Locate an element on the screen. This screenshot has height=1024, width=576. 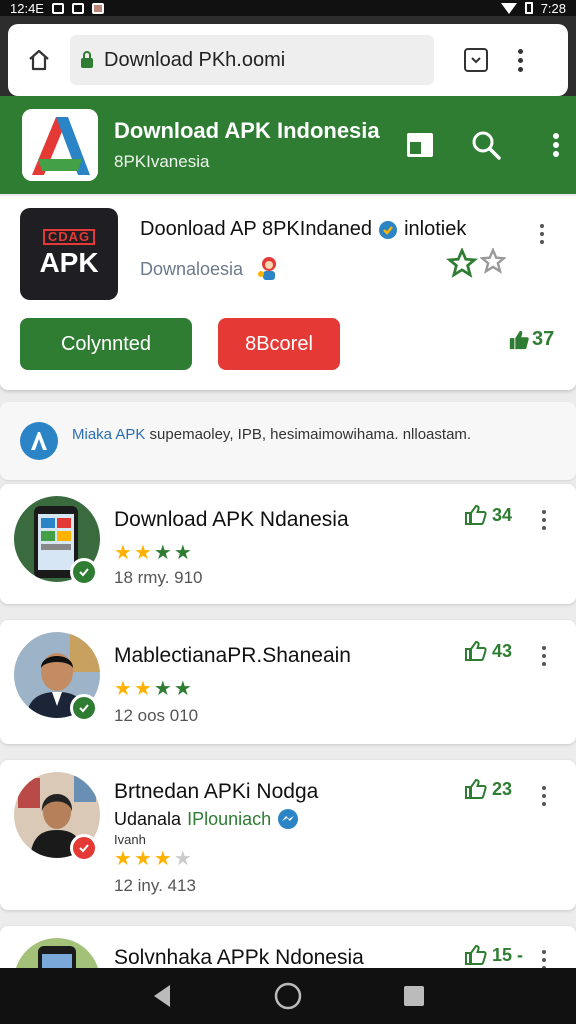
url-field: Download PKh.oomi is located at coordinates (252, 60).